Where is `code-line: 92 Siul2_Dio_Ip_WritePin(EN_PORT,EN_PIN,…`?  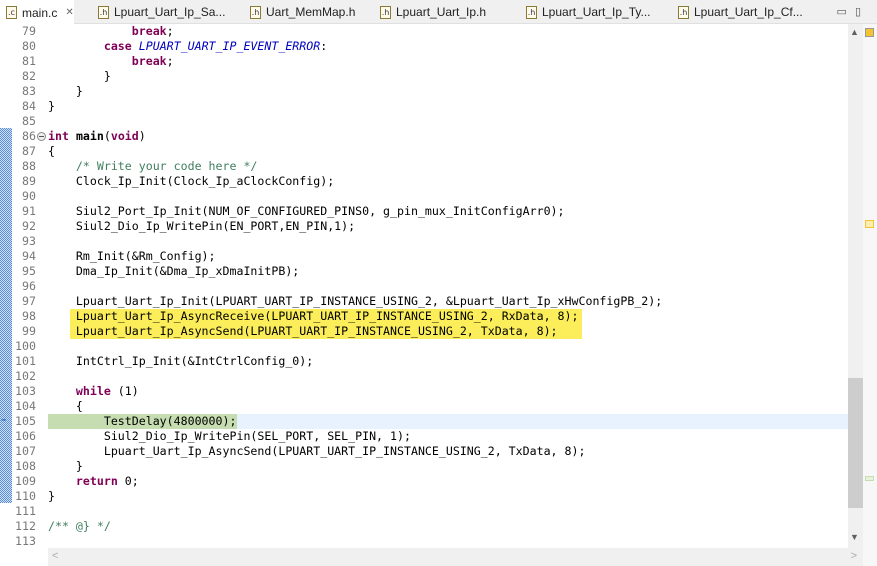 code-line: 92 Siul2_Dio_Ip_WritePin(EN_PORT,EN_PIN,… is located at coordinates (424, 226).